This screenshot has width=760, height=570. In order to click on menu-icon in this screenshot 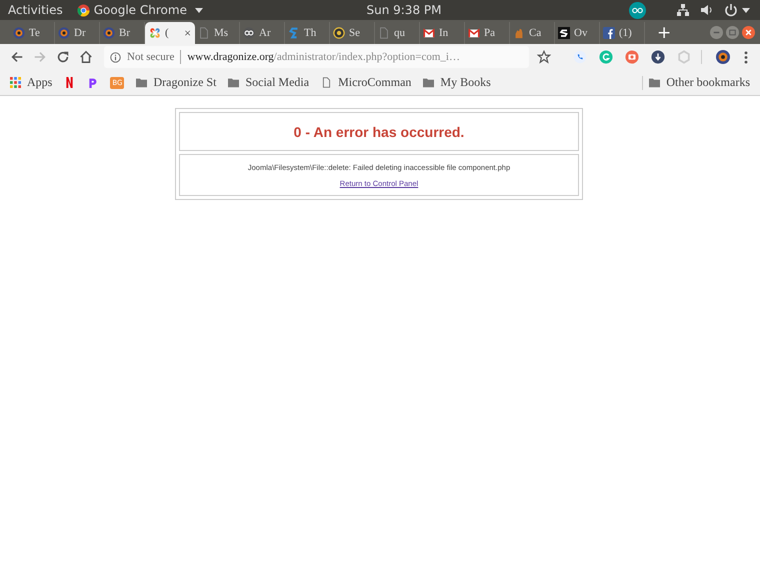, I will do `click(746, 57)`.